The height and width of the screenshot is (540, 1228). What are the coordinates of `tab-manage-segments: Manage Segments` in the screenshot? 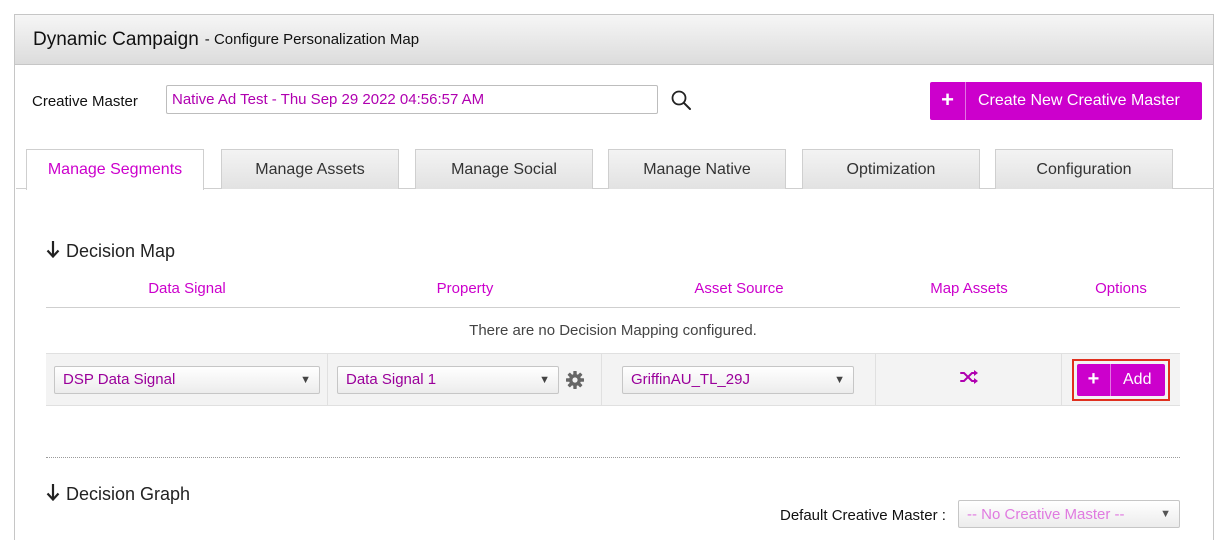 It's located at (115, 169).